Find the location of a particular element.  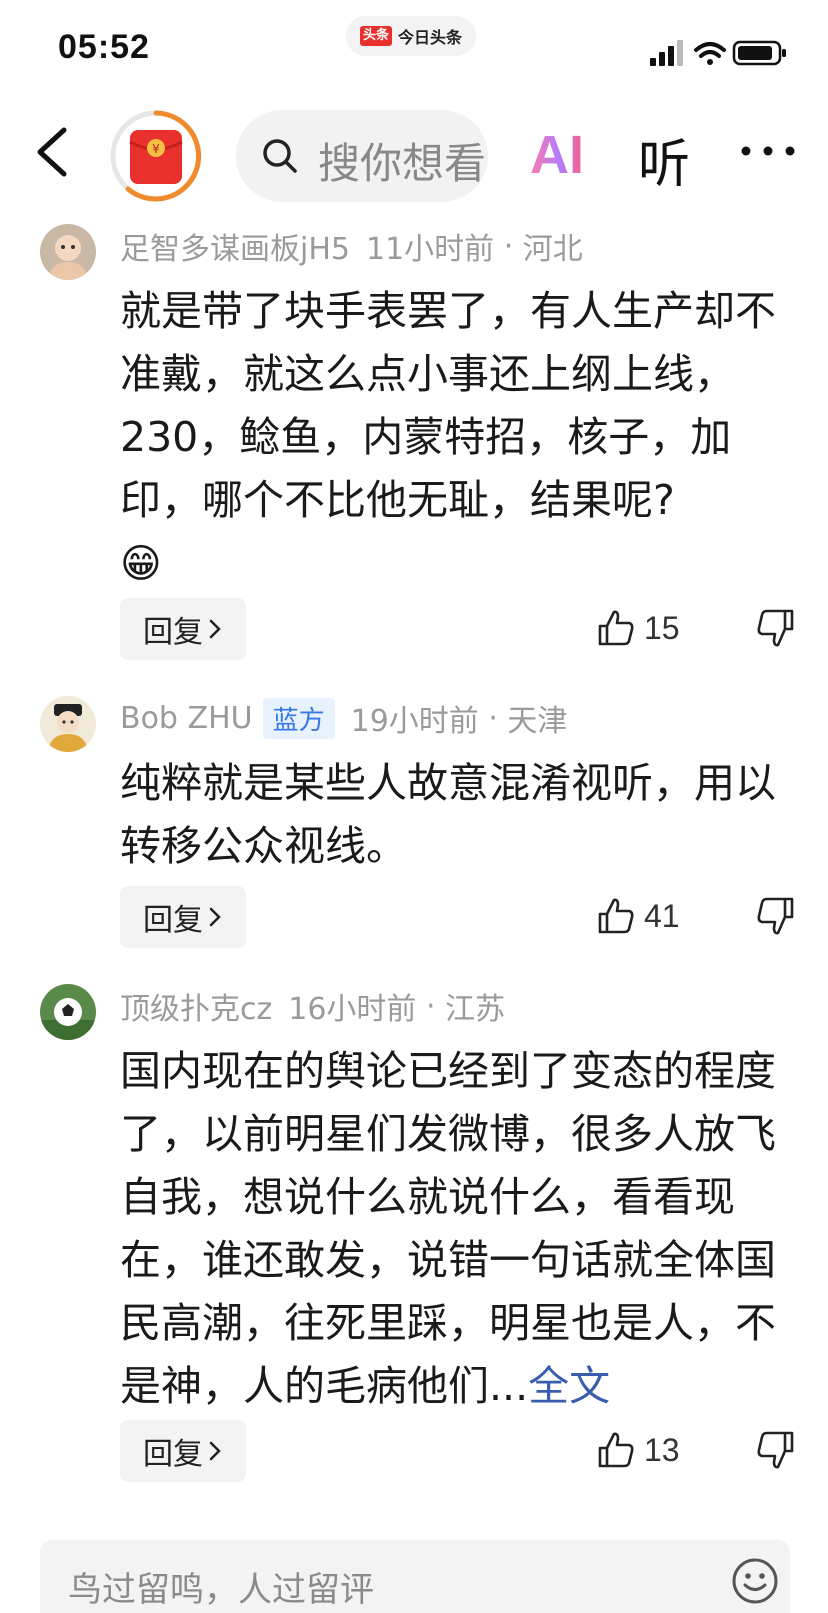

comment-meta: 足智多谋画板jH5 11小时前 · 河北 is located at coordinates (351, 246).